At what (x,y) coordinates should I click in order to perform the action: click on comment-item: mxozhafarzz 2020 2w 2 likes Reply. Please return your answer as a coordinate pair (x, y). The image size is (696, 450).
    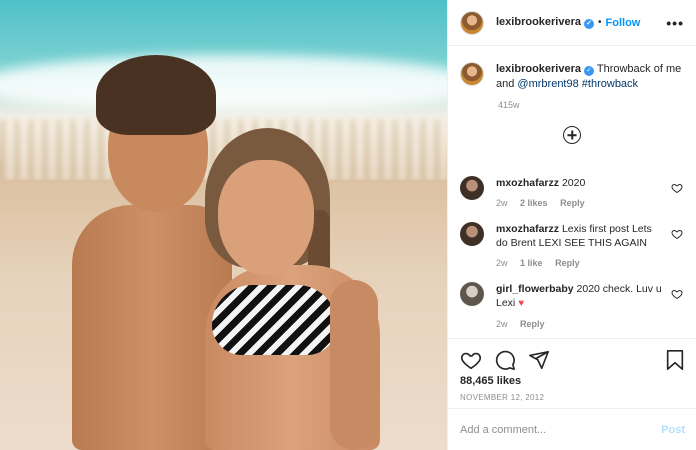
    Looking at the image, I should click on (572, 193).